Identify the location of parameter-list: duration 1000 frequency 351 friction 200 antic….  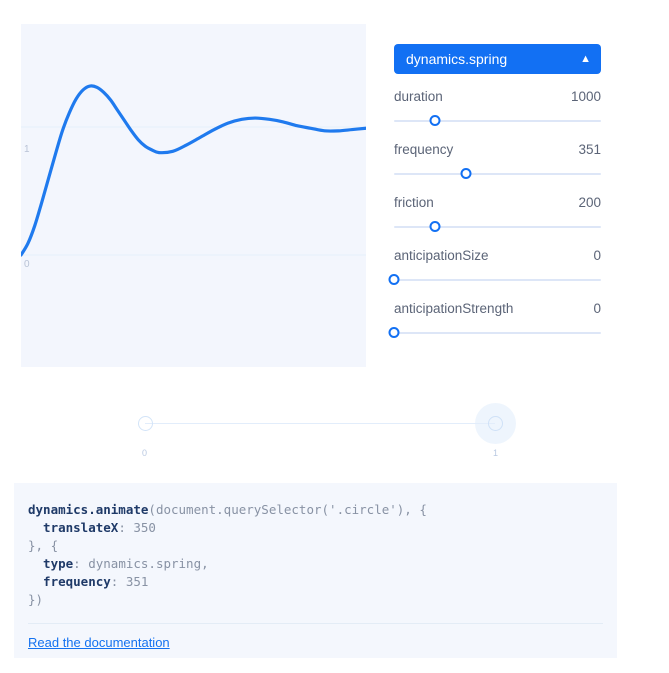
(494, 214).